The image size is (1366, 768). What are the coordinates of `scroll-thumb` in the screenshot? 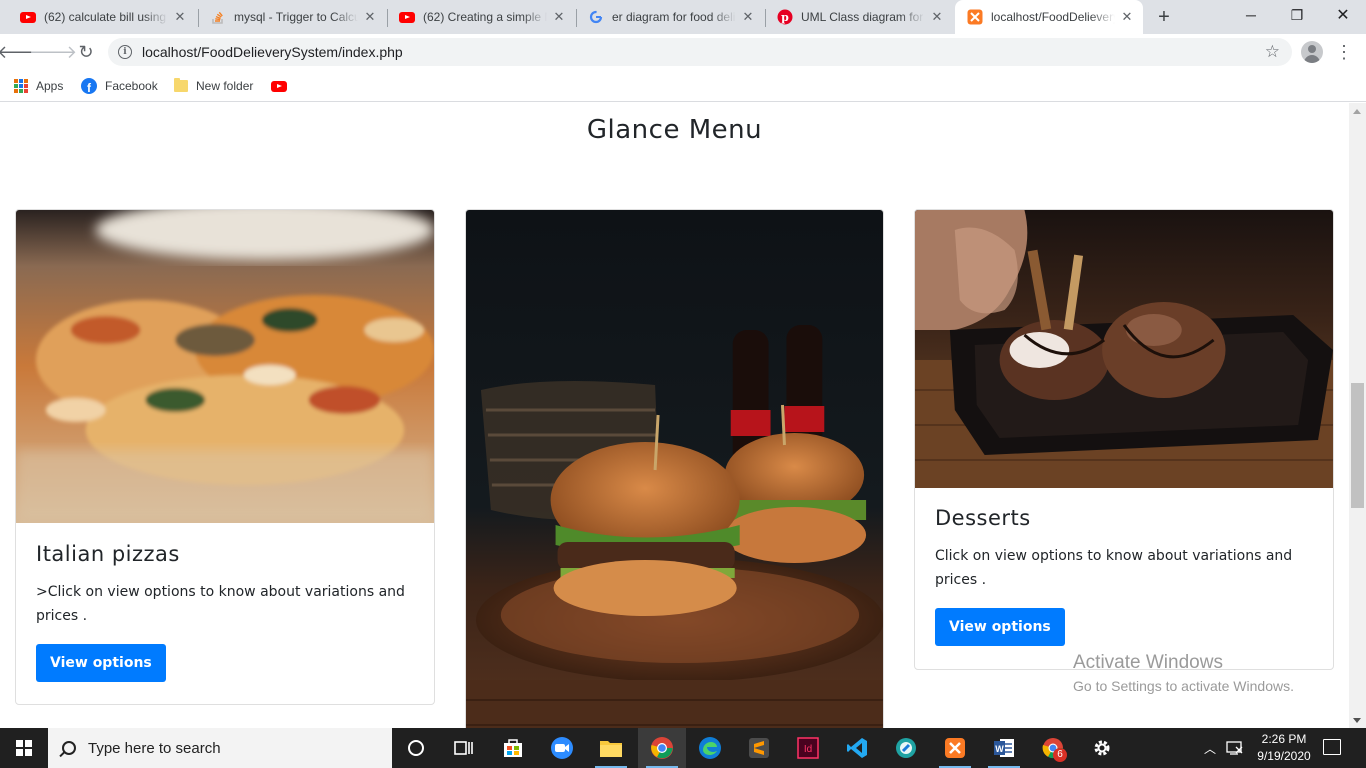 It's located at (1357, 445).